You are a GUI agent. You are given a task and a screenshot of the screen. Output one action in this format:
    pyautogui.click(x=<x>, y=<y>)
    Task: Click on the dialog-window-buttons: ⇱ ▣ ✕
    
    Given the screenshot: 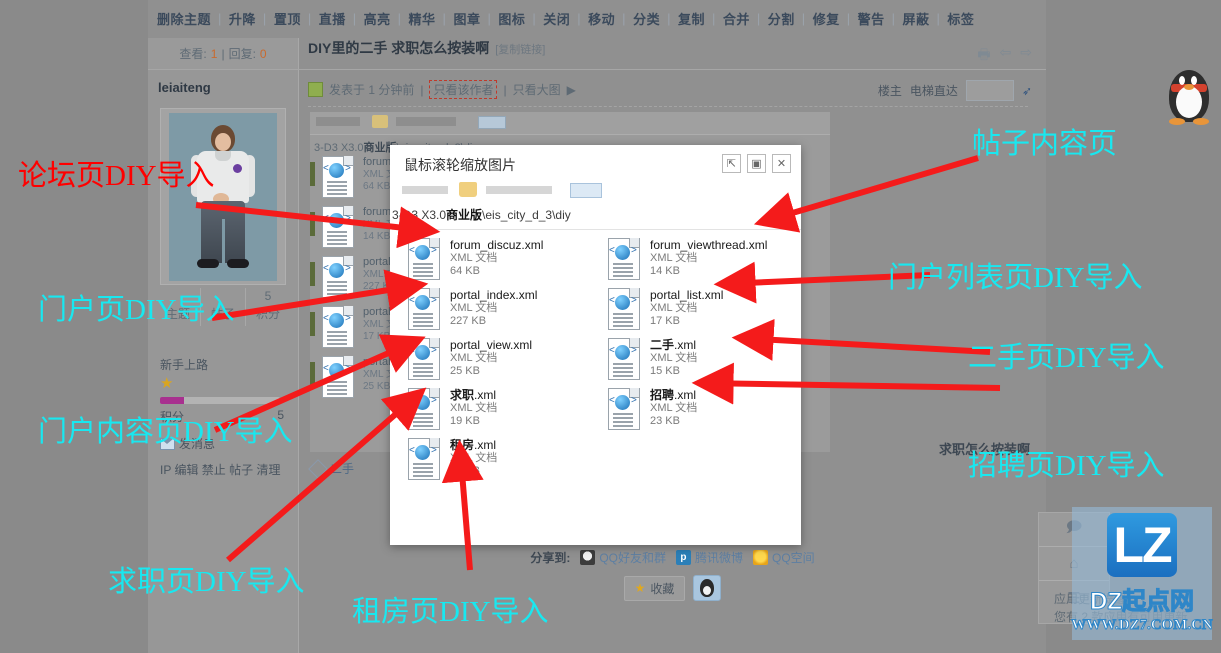 What is the action you would take?
    pyautogui.click(x=756, y=163)
    